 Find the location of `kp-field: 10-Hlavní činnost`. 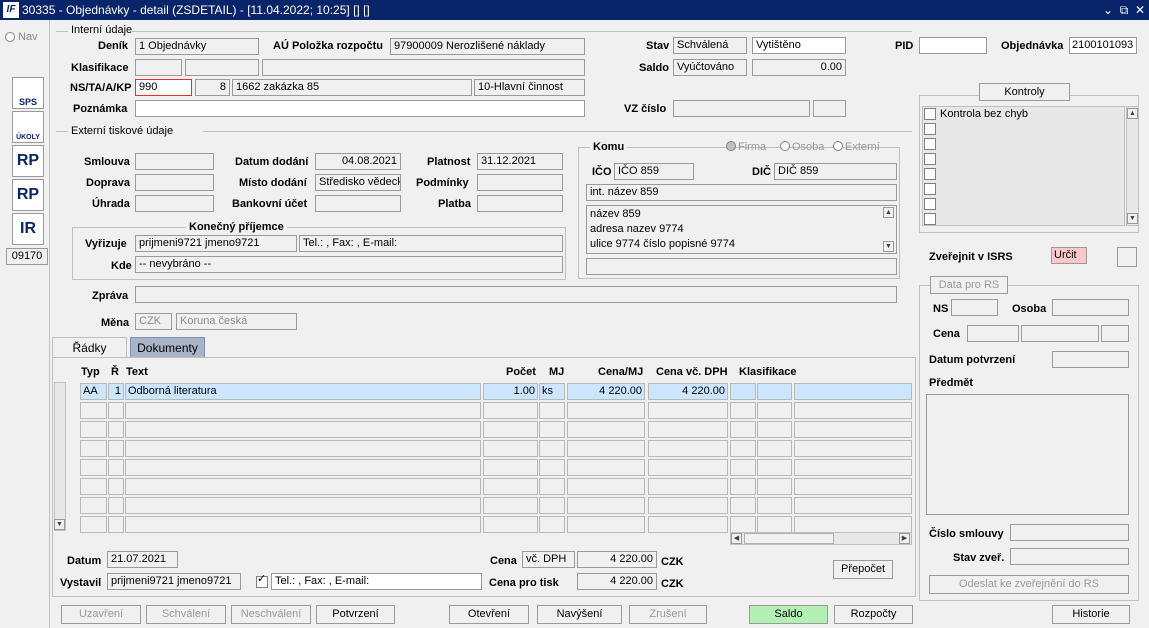

kp-field: 10-Hlavní činnost is located at coordinates (529, 87).